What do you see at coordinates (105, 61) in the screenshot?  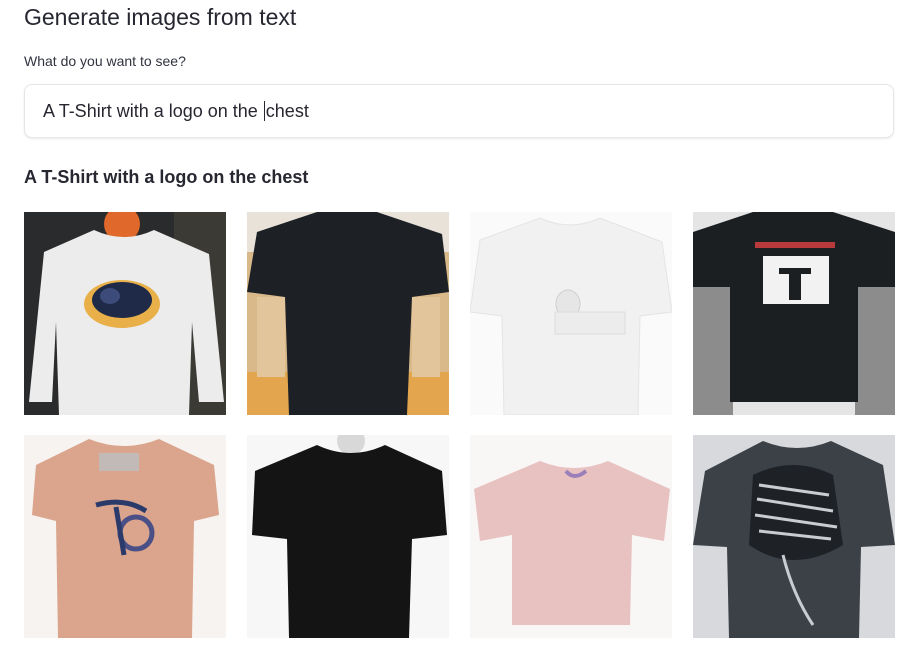 I see `prompt-field-label: What do you want to see?` at bounding box center [105, 61].